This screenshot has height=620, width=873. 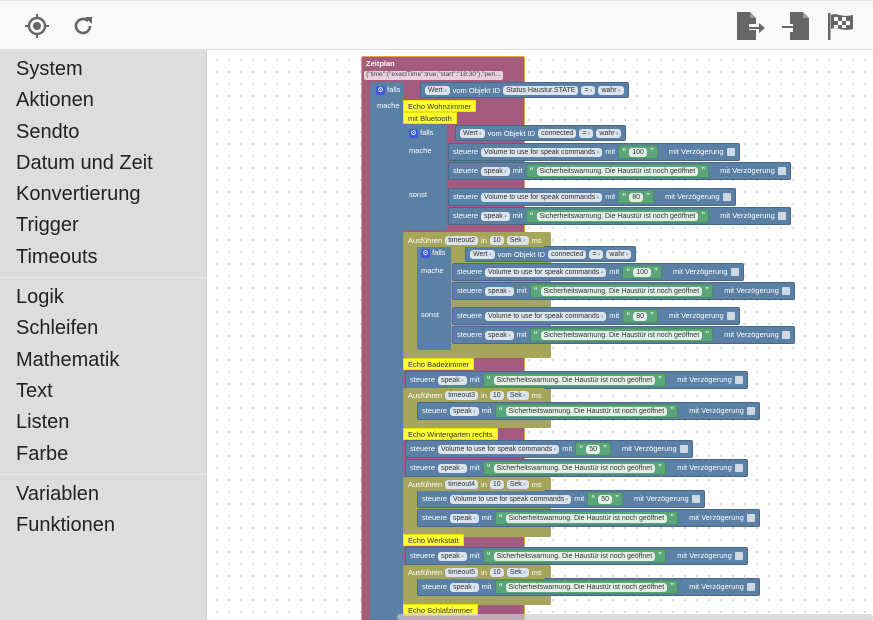 I want to click on category-datum-und-zeit: Datum und Zeit, so click(x=103, y=163).